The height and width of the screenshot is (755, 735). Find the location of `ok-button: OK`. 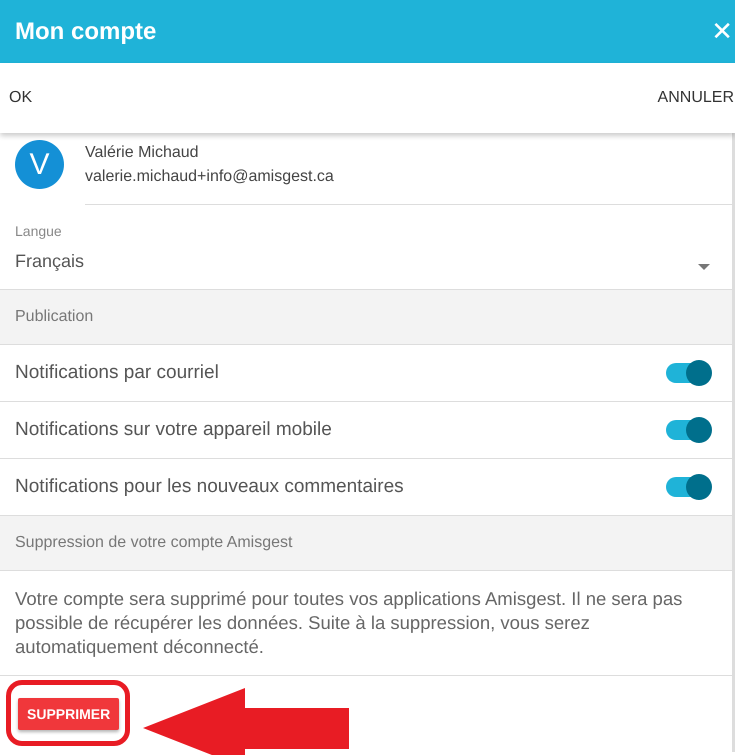

ok-button: OK is located at coordinates (21, 98).